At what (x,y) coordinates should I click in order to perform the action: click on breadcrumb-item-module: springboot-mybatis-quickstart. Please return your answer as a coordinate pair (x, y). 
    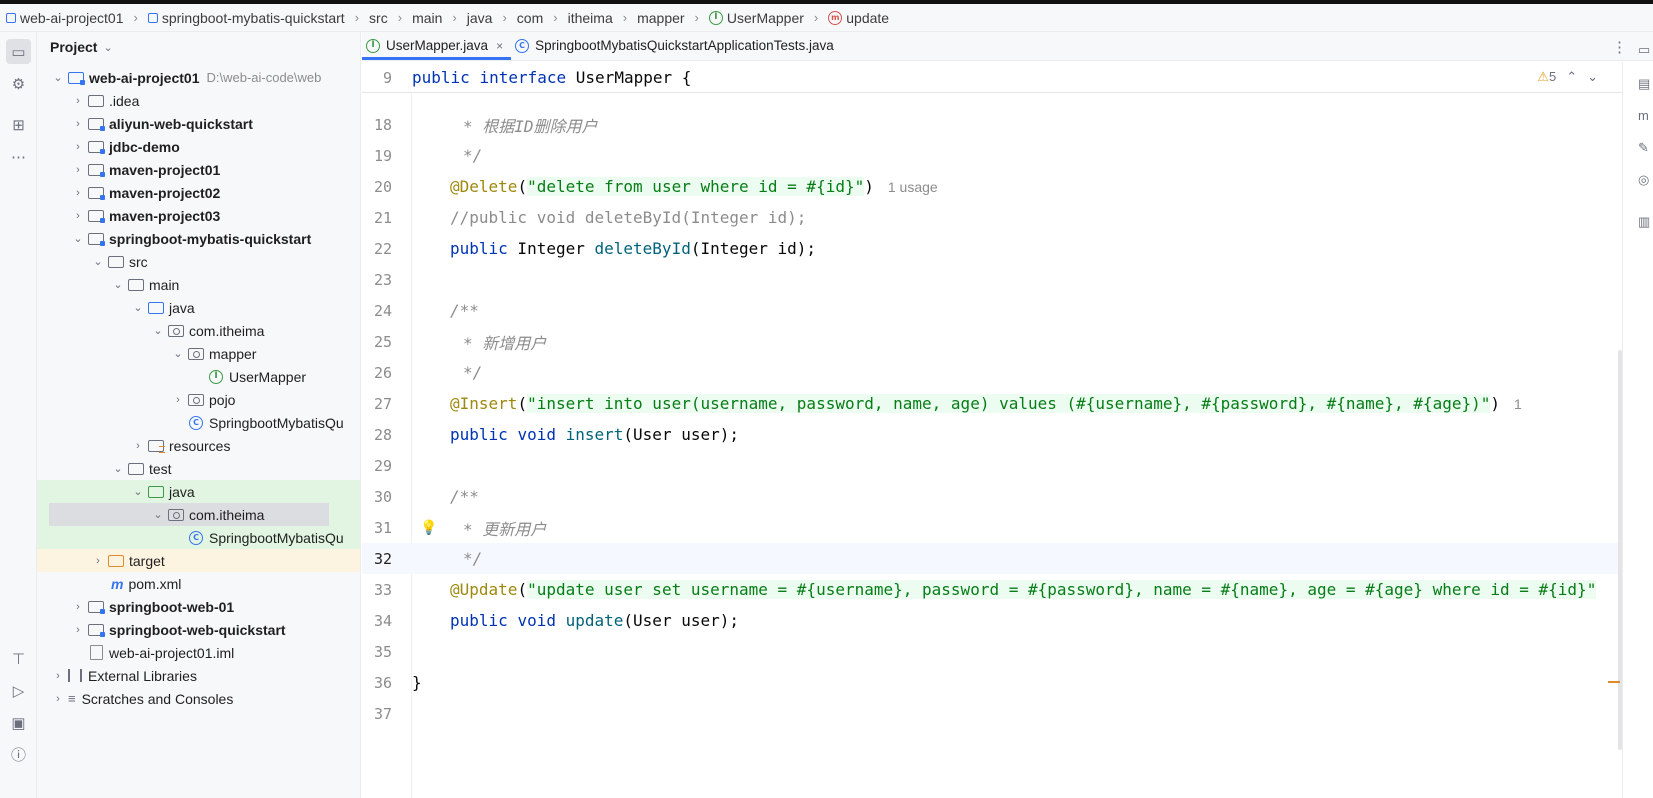
    Looking at the image, I should click on (246, 18).